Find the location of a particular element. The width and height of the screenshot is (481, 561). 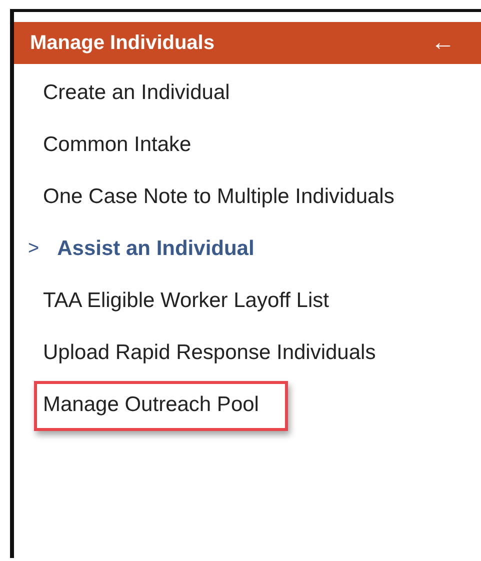

menu-link: TAA Eligible Worker Layoff List is located at coordinates (186, 301).